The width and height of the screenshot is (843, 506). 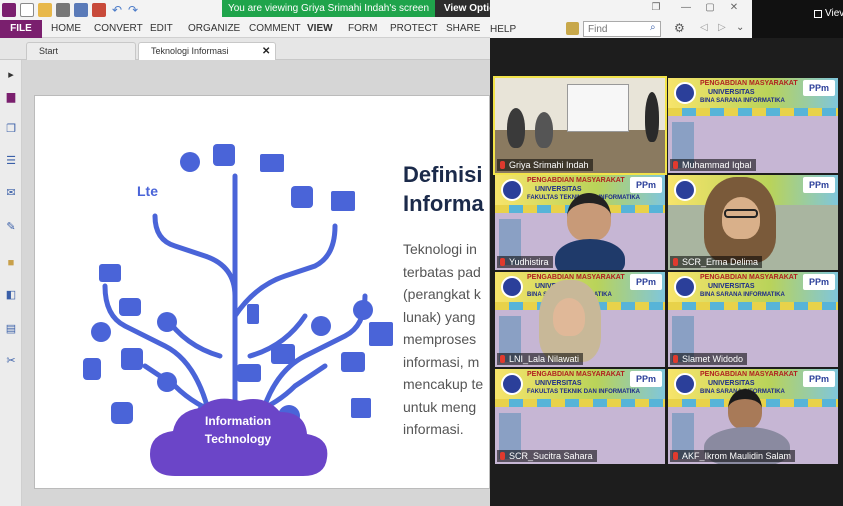 What do you see at coordinates (190, 162) in the screenshot?
I see `chat-icon` at bounding box center [190, 162].